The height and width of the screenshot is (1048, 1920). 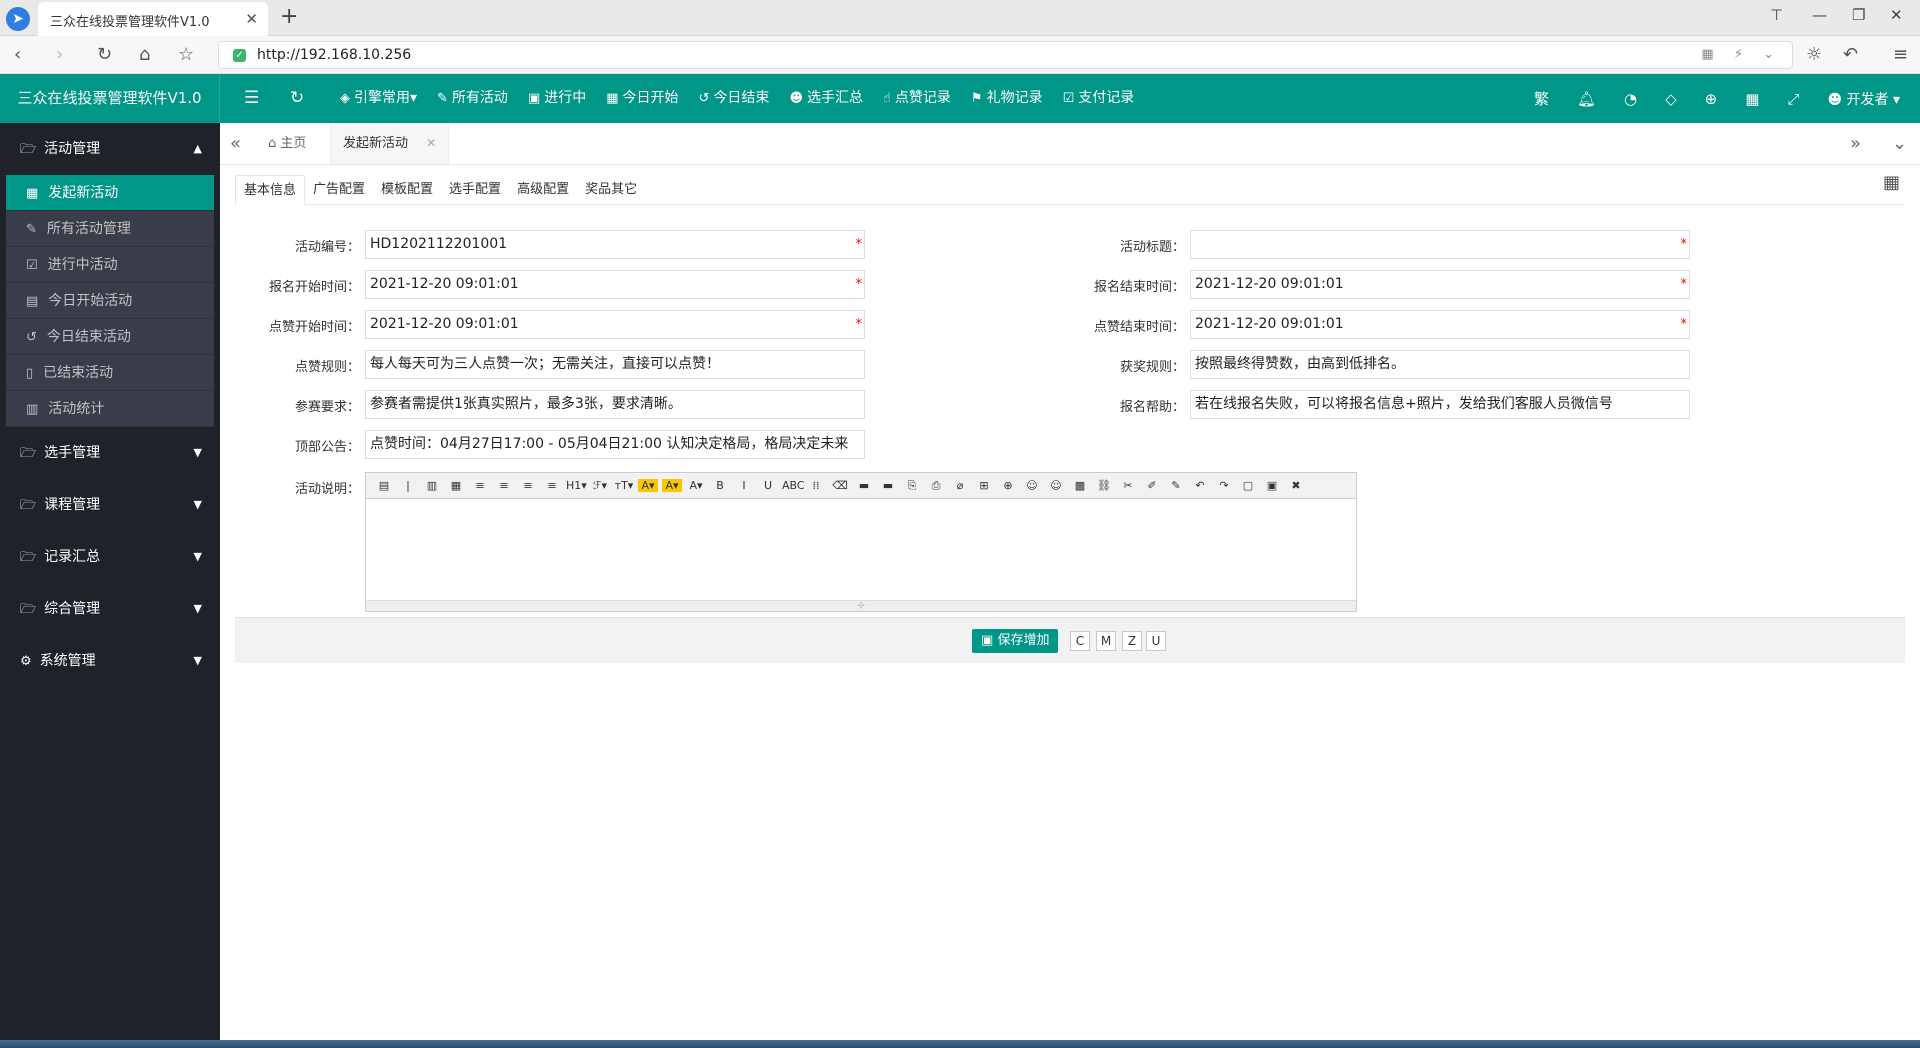 I want to click on home-icon: ⌂, so click(x=144, y=54).